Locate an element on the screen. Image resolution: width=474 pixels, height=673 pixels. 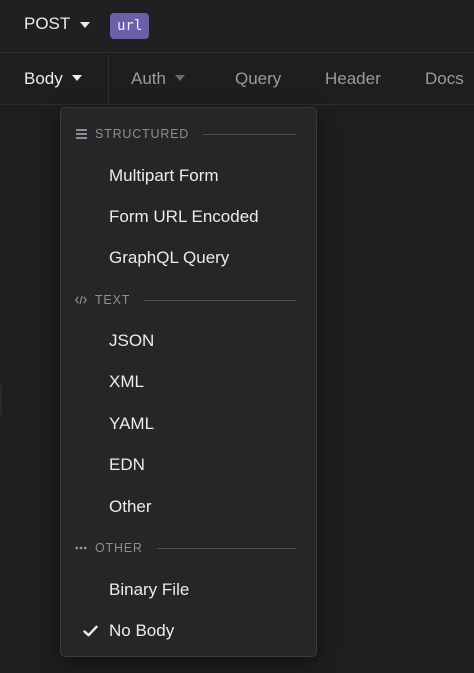
menu-item-binary-file: Binary File is located at coordinates (209, 590).